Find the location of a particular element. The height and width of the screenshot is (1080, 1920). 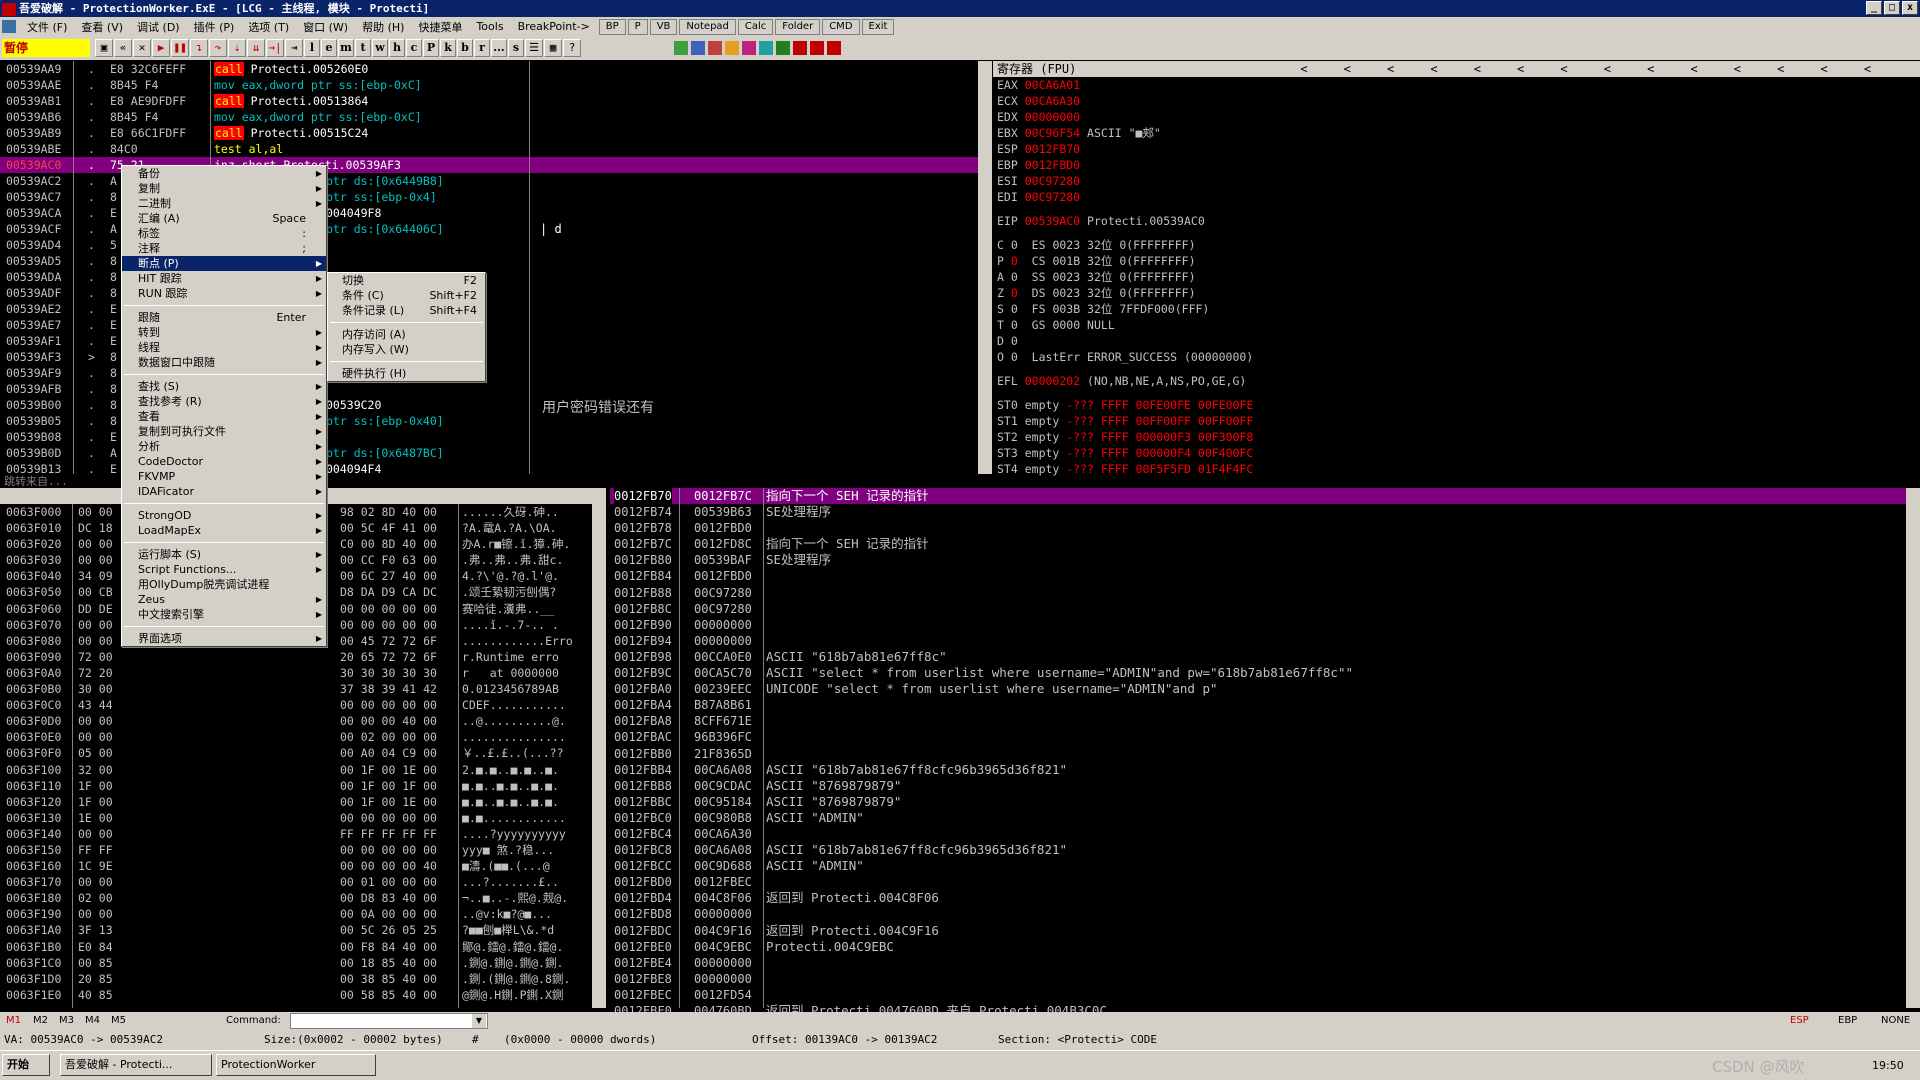

toolbar-e-button: e is located at coordinates (329, 48).